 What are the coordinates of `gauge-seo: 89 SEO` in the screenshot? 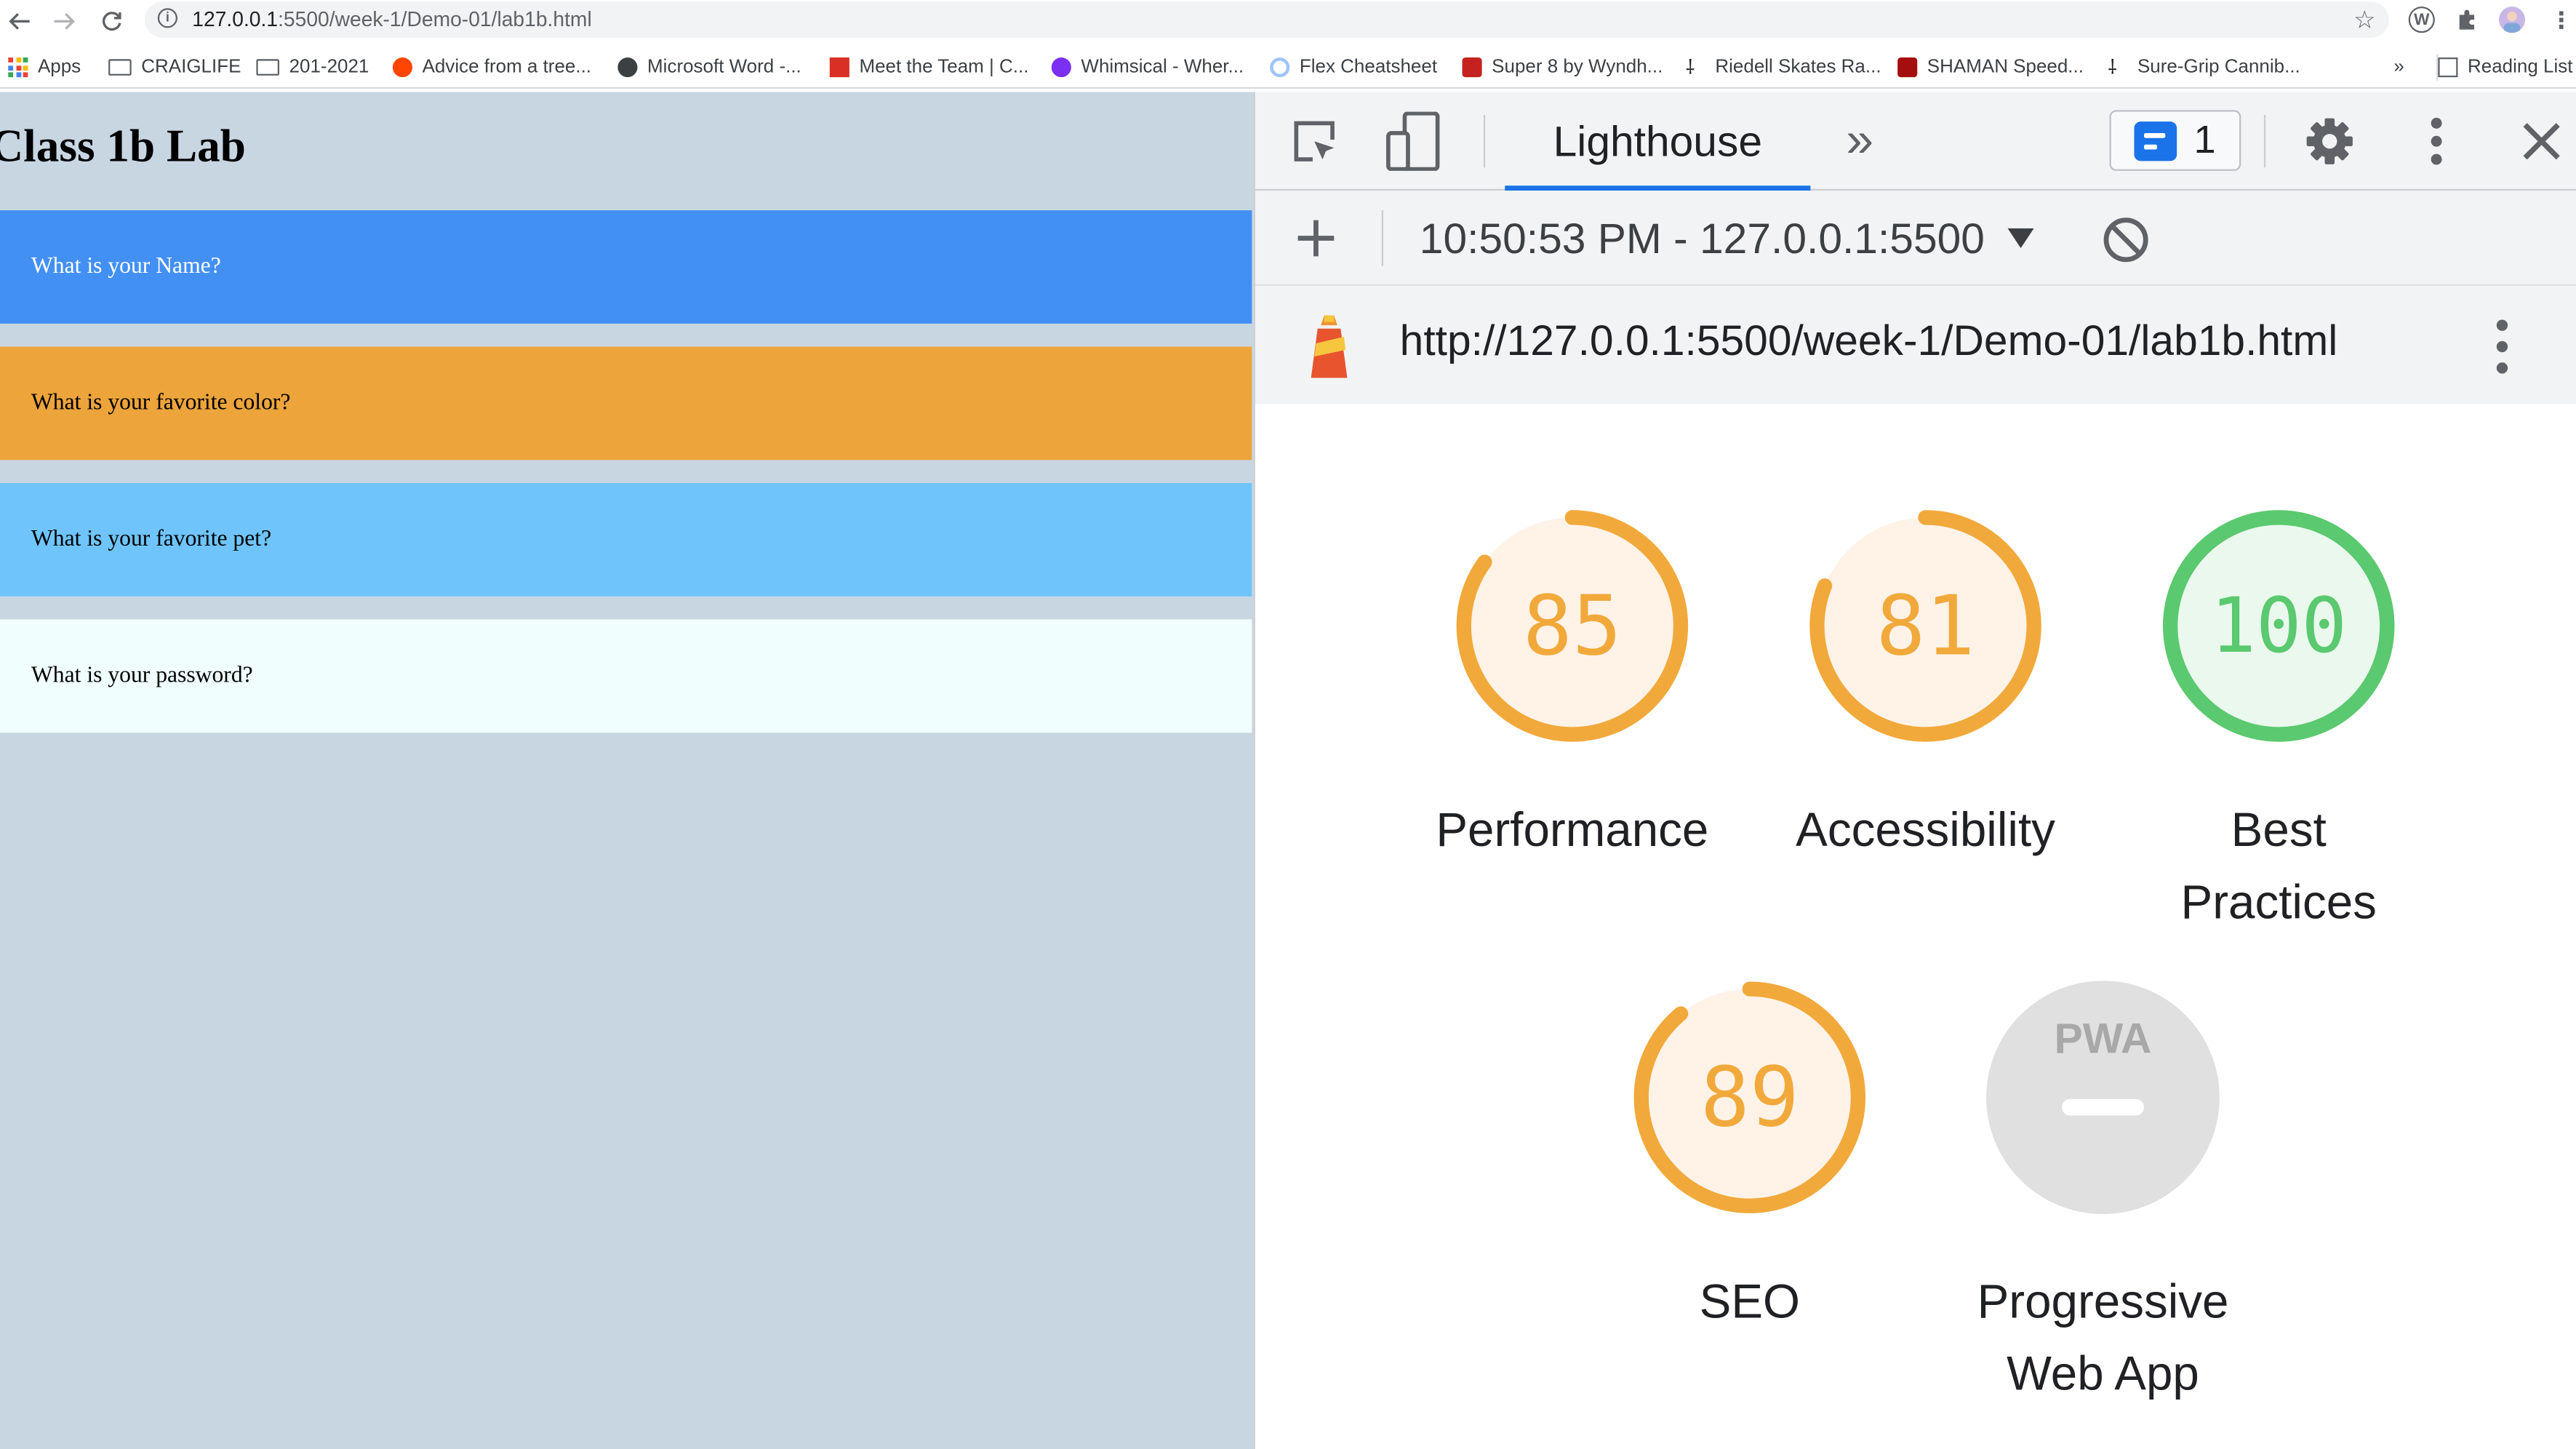 It's located at (1749, 1156).